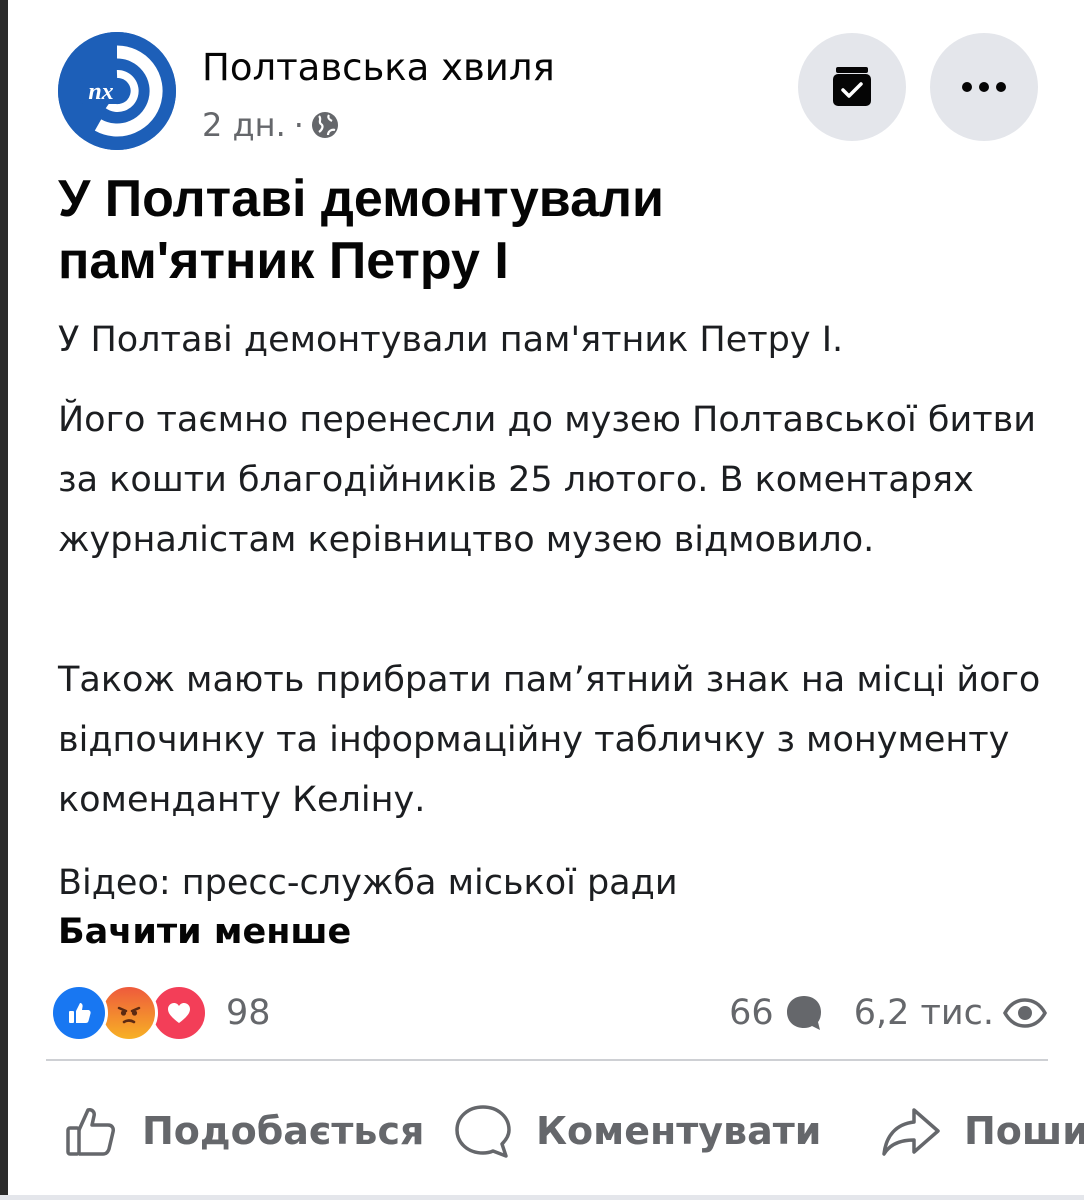 This screenshot has width=1084, height=1200. I want to click on post-stats: 66 6,2 тис., so click(888, 1013).